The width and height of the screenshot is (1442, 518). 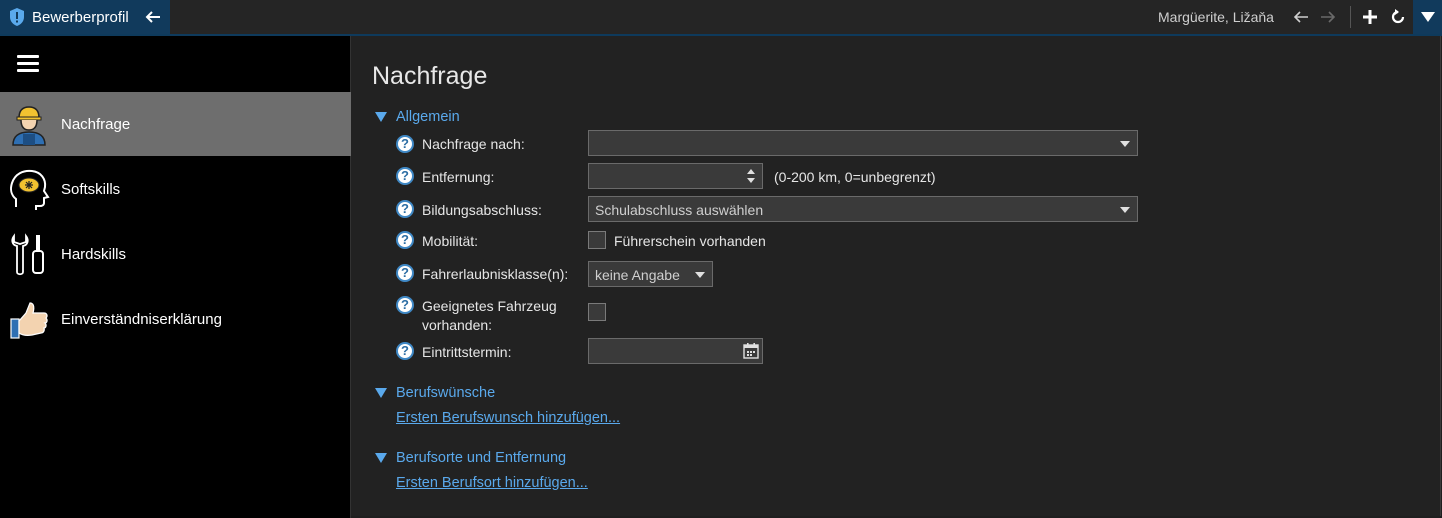 What do you see at coordinates (597, 240) in the screenshot?
I see `fuehrerschein-checkbox` at bounding box center [597, 240].